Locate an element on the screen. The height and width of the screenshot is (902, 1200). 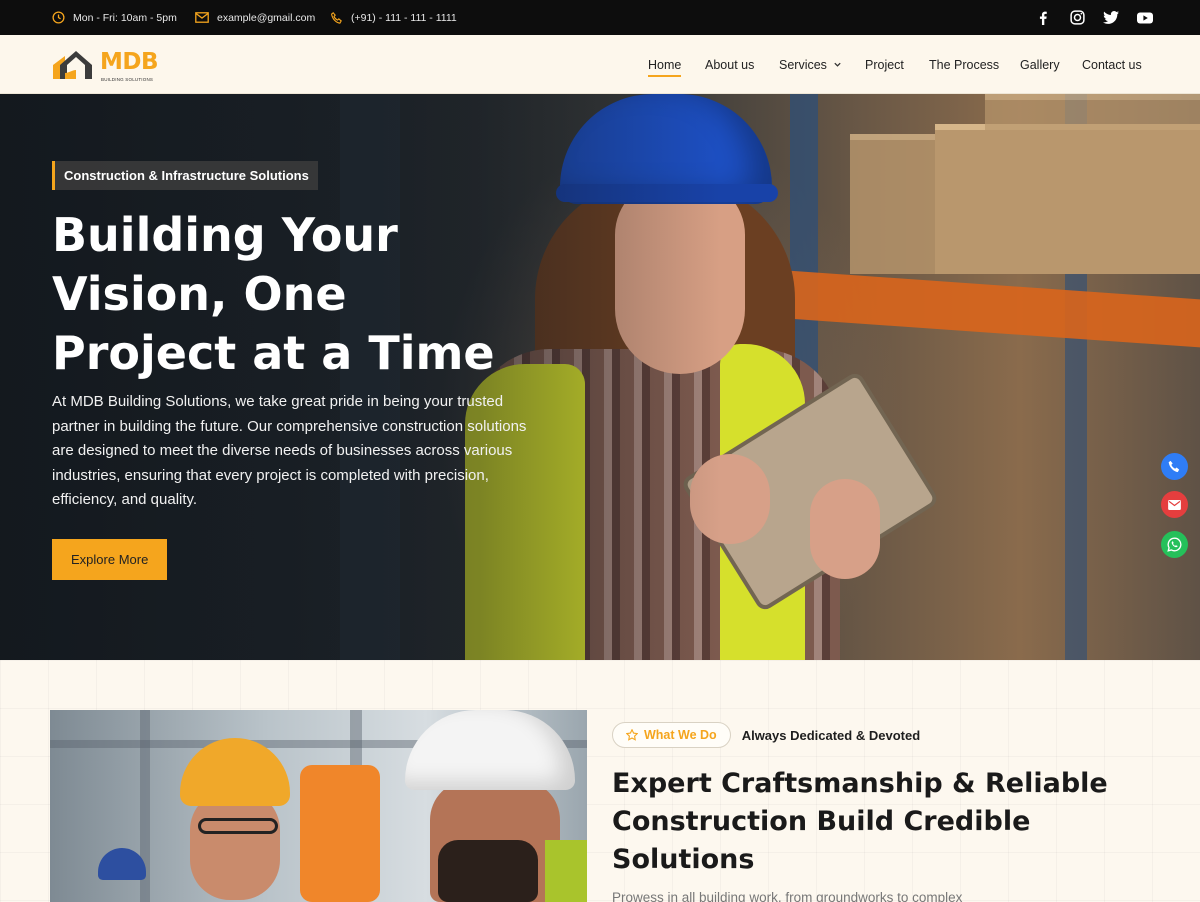
nav-project-label: Project is located at coordinates (884, 64).